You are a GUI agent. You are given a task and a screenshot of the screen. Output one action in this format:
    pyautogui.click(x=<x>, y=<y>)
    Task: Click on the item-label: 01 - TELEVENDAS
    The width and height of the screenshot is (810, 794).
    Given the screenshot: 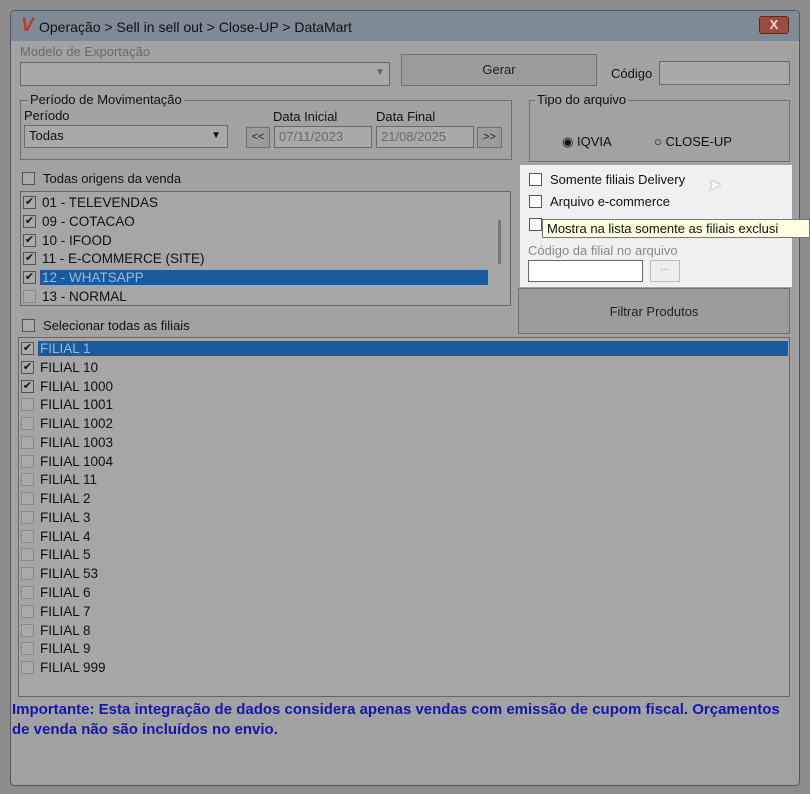 What is the action you would take?
    pyautogui.click(x=100, y=202)
    